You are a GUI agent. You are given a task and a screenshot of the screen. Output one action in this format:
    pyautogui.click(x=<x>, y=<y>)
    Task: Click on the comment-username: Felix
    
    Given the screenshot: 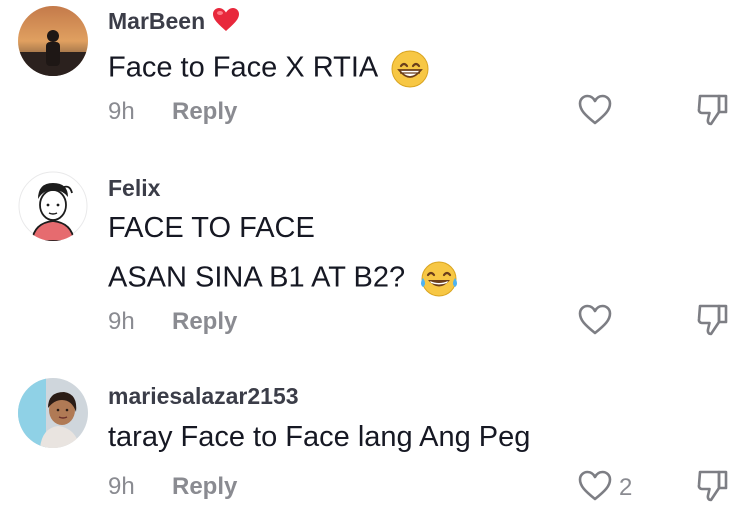 What is the action you would take?
    pyautogui.click(x=134, y=188)
    